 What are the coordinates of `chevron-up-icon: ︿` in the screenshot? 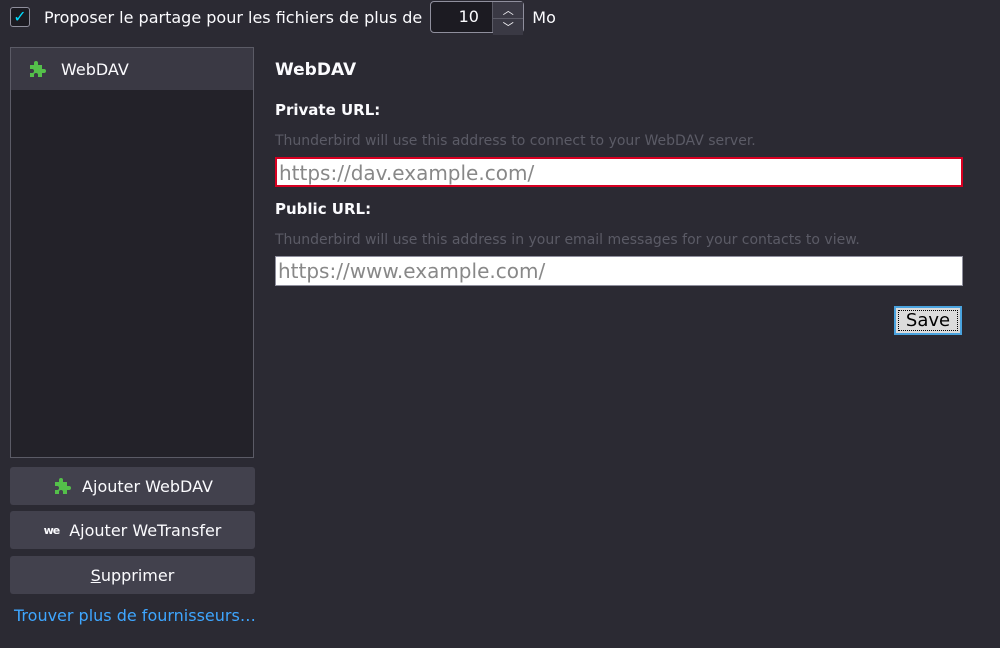 It's located at (508, 10).